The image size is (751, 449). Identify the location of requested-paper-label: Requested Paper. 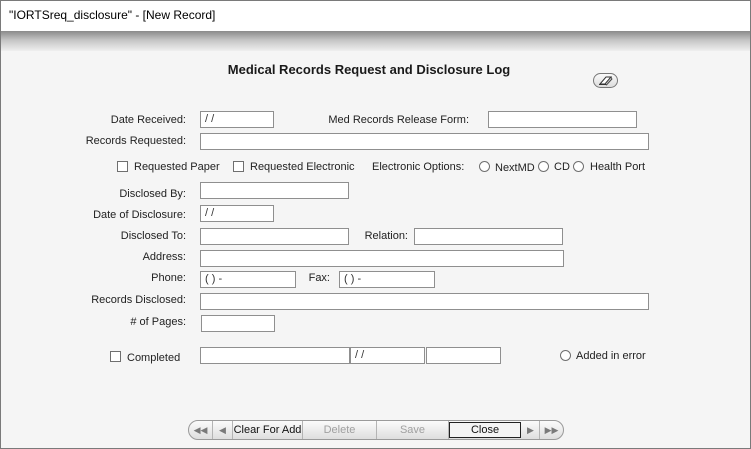
(177, 167).